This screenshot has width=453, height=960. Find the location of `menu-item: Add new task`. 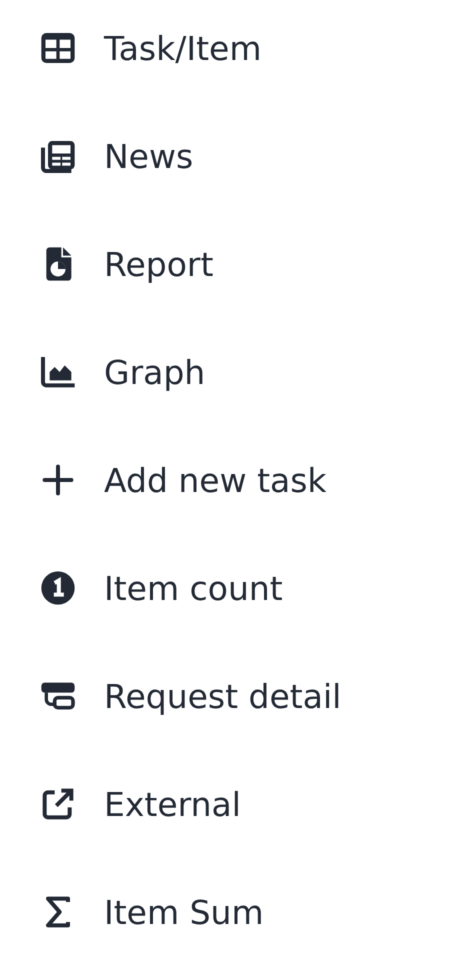

menu-item: Add new task is located at coordinates (226, 480).